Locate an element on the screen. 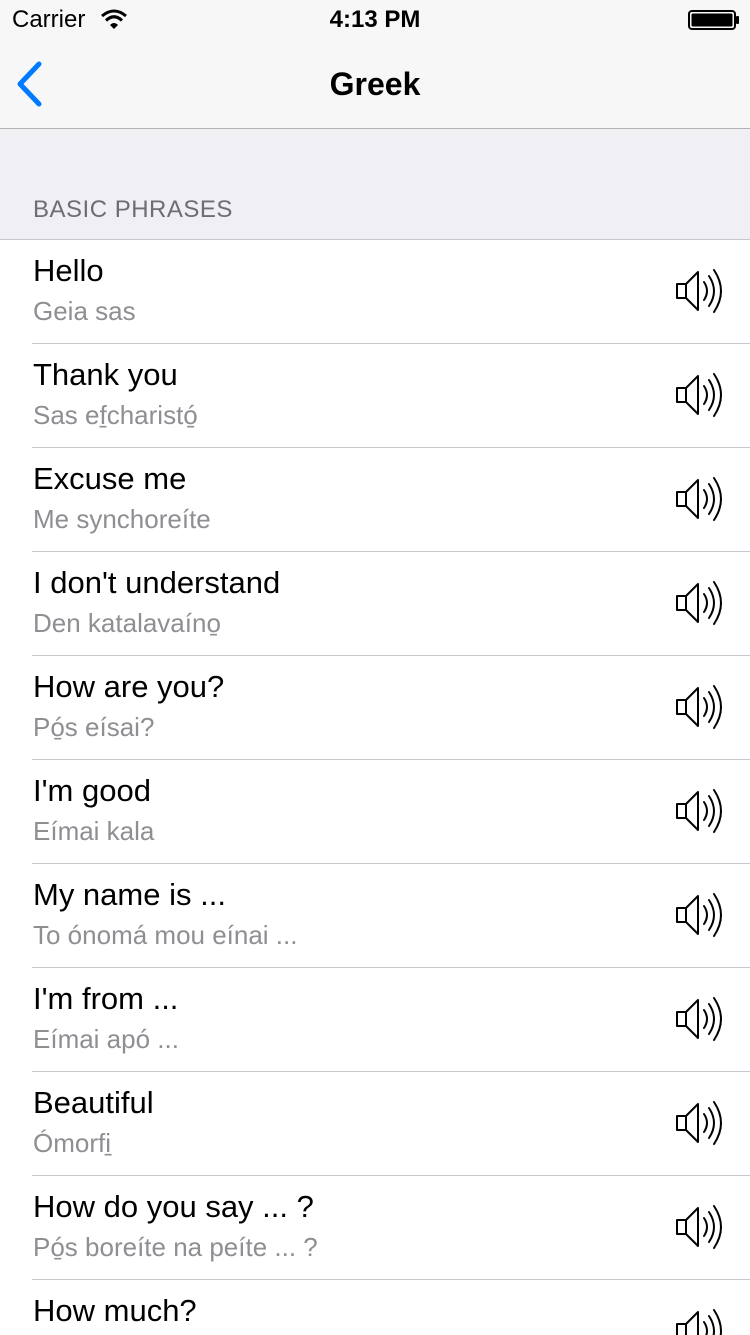 The image size is (750, 1335). phrase-row: How are you? Pó̱s eísai? is located at coordinates (375, 708).